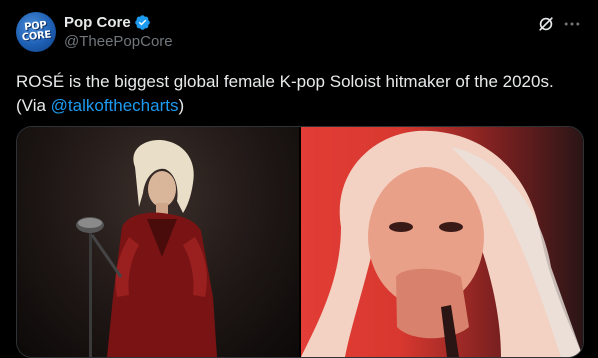  What do you see at coordinates (115, 105) in the screenshot?
I see `mention-link: @talkofthecharts` at bounding box center [115, 105].